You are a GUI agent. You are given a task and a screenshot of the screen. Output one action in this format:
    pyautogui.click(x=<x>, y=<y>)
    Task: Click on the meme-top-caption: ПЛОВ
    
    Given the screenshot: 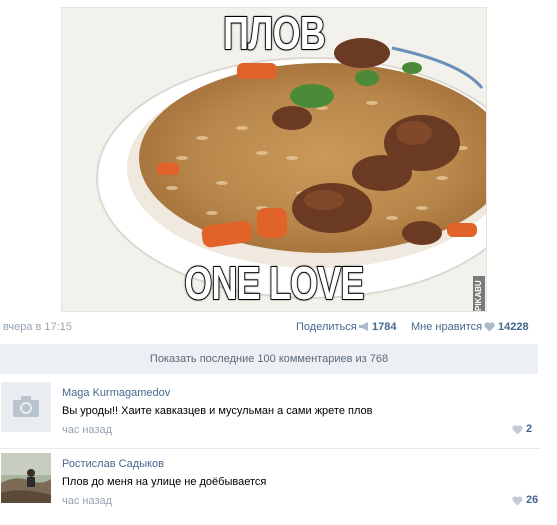 What is the action you would take?
    pyautogui.click(x=274, y=33)
    